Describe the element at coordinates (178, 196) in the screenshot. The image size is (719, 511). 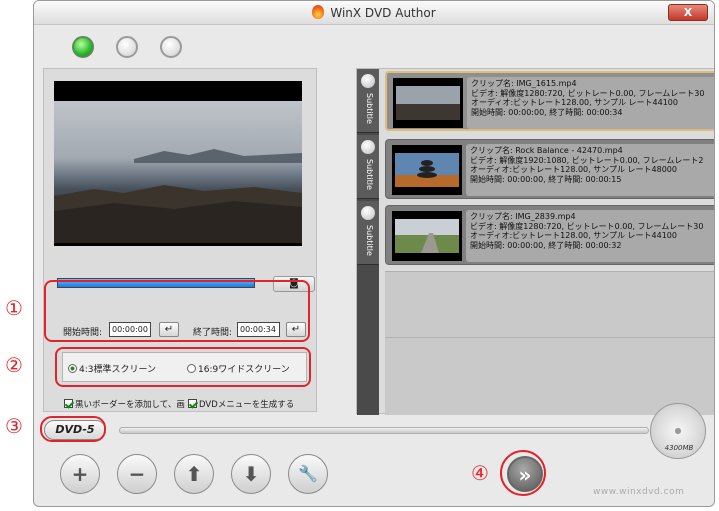
I see `coast-scene-image` at that location.